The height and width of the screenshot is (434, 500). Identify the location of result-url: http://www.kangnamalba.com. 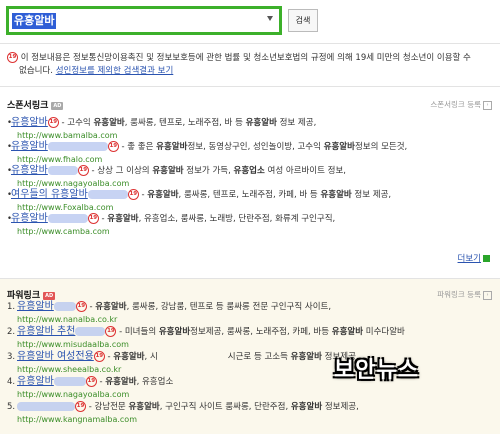
(250, 420).